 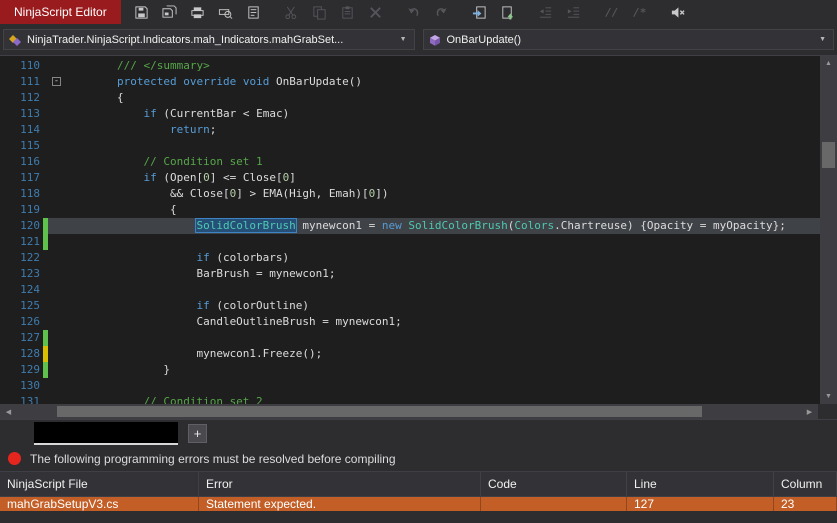 I want to click on code-text: if (colorOutline), so click(x=442, y=306).